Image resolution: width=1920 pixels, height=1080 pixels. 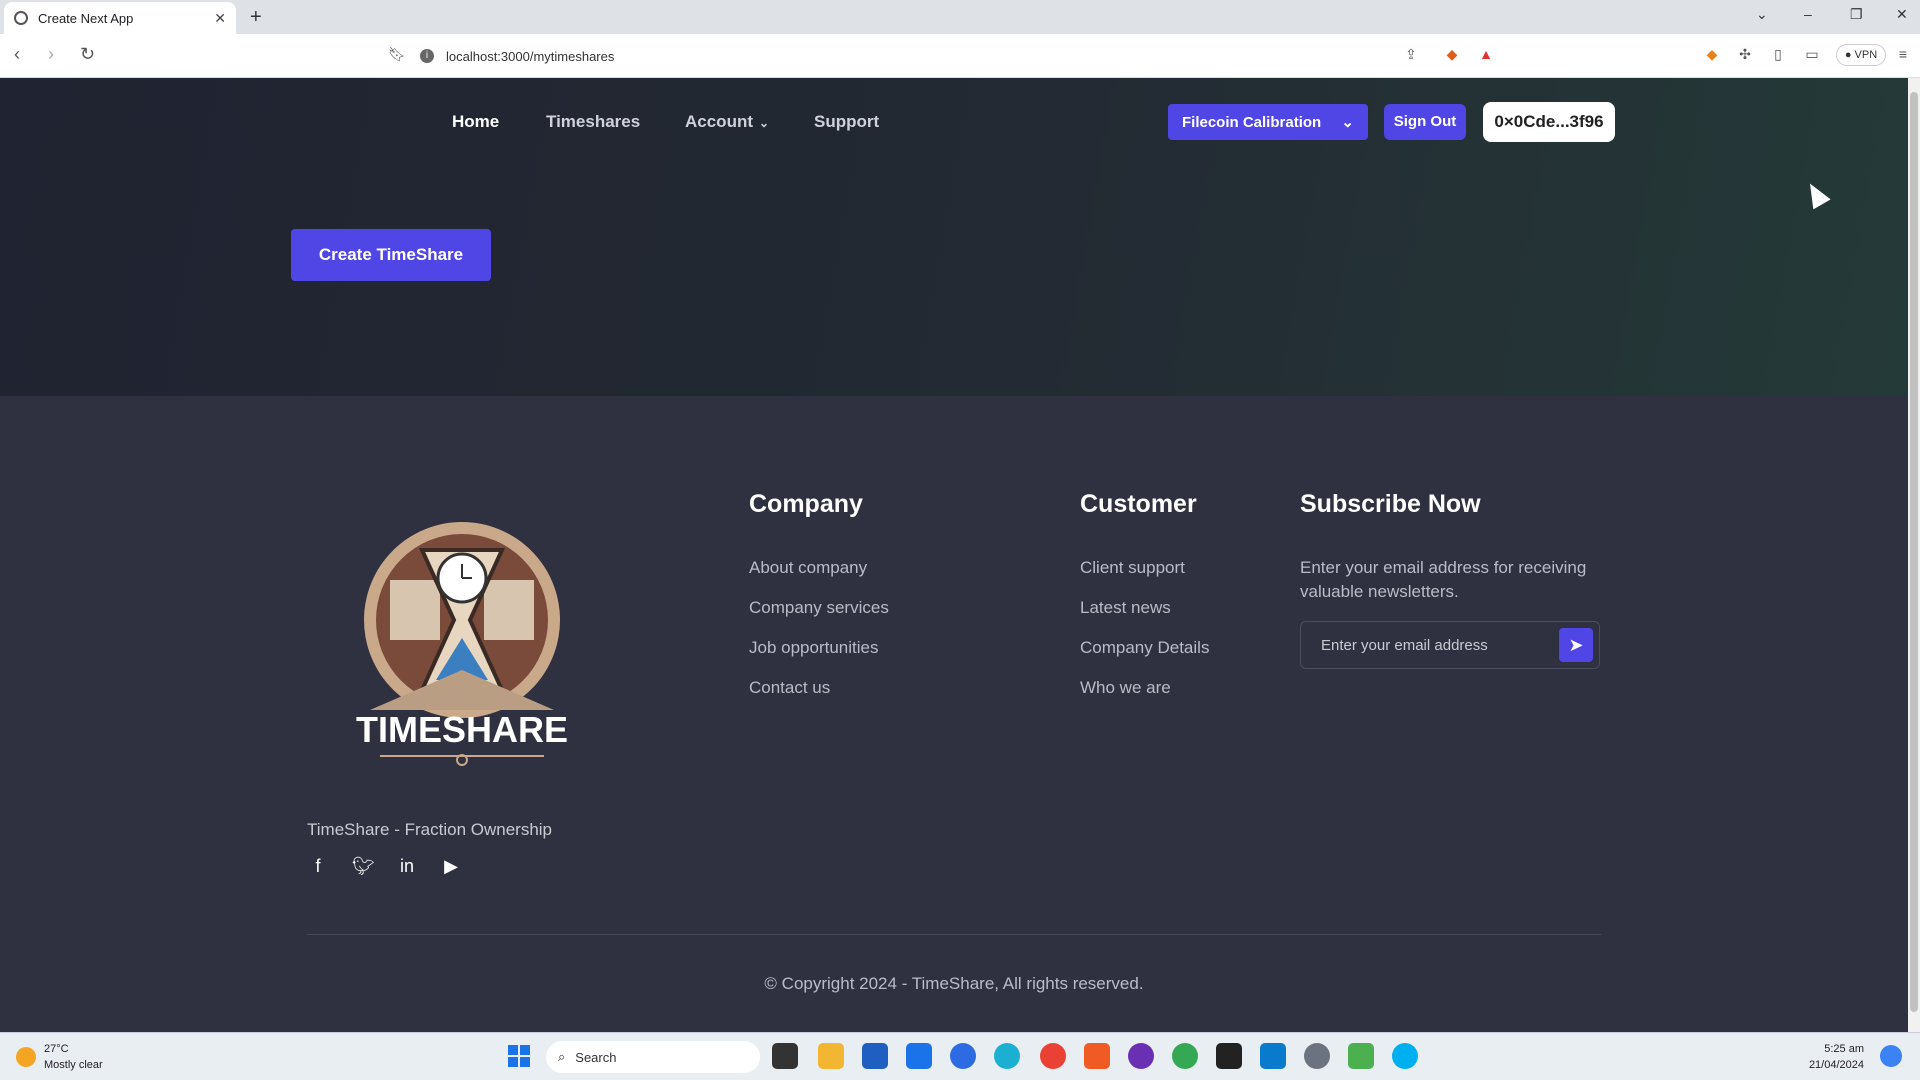 I want to click on nav-home: Home, so click(x=475, y=122).